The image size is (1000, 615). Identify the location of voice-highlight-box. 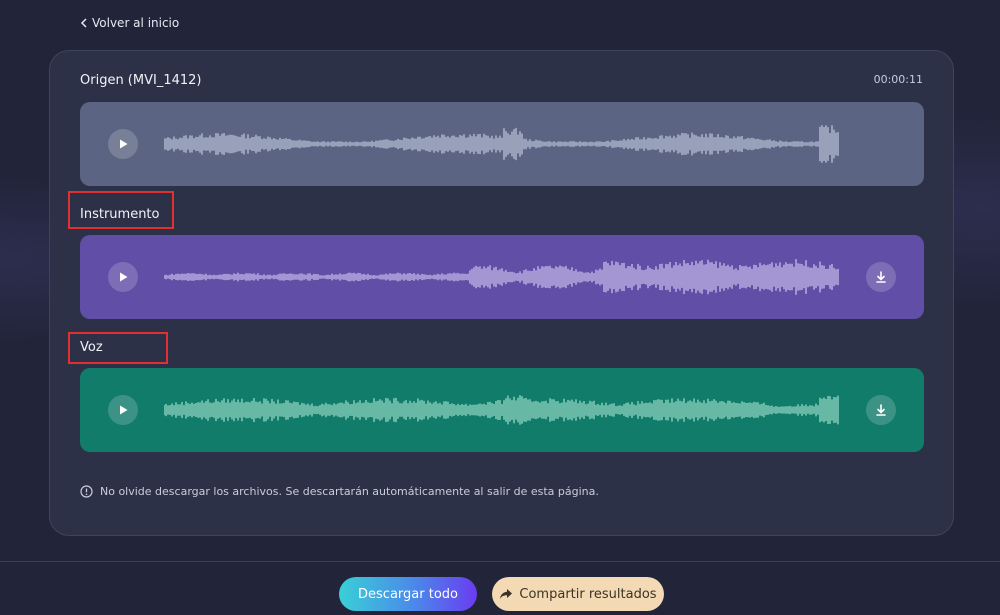
(118, 348).